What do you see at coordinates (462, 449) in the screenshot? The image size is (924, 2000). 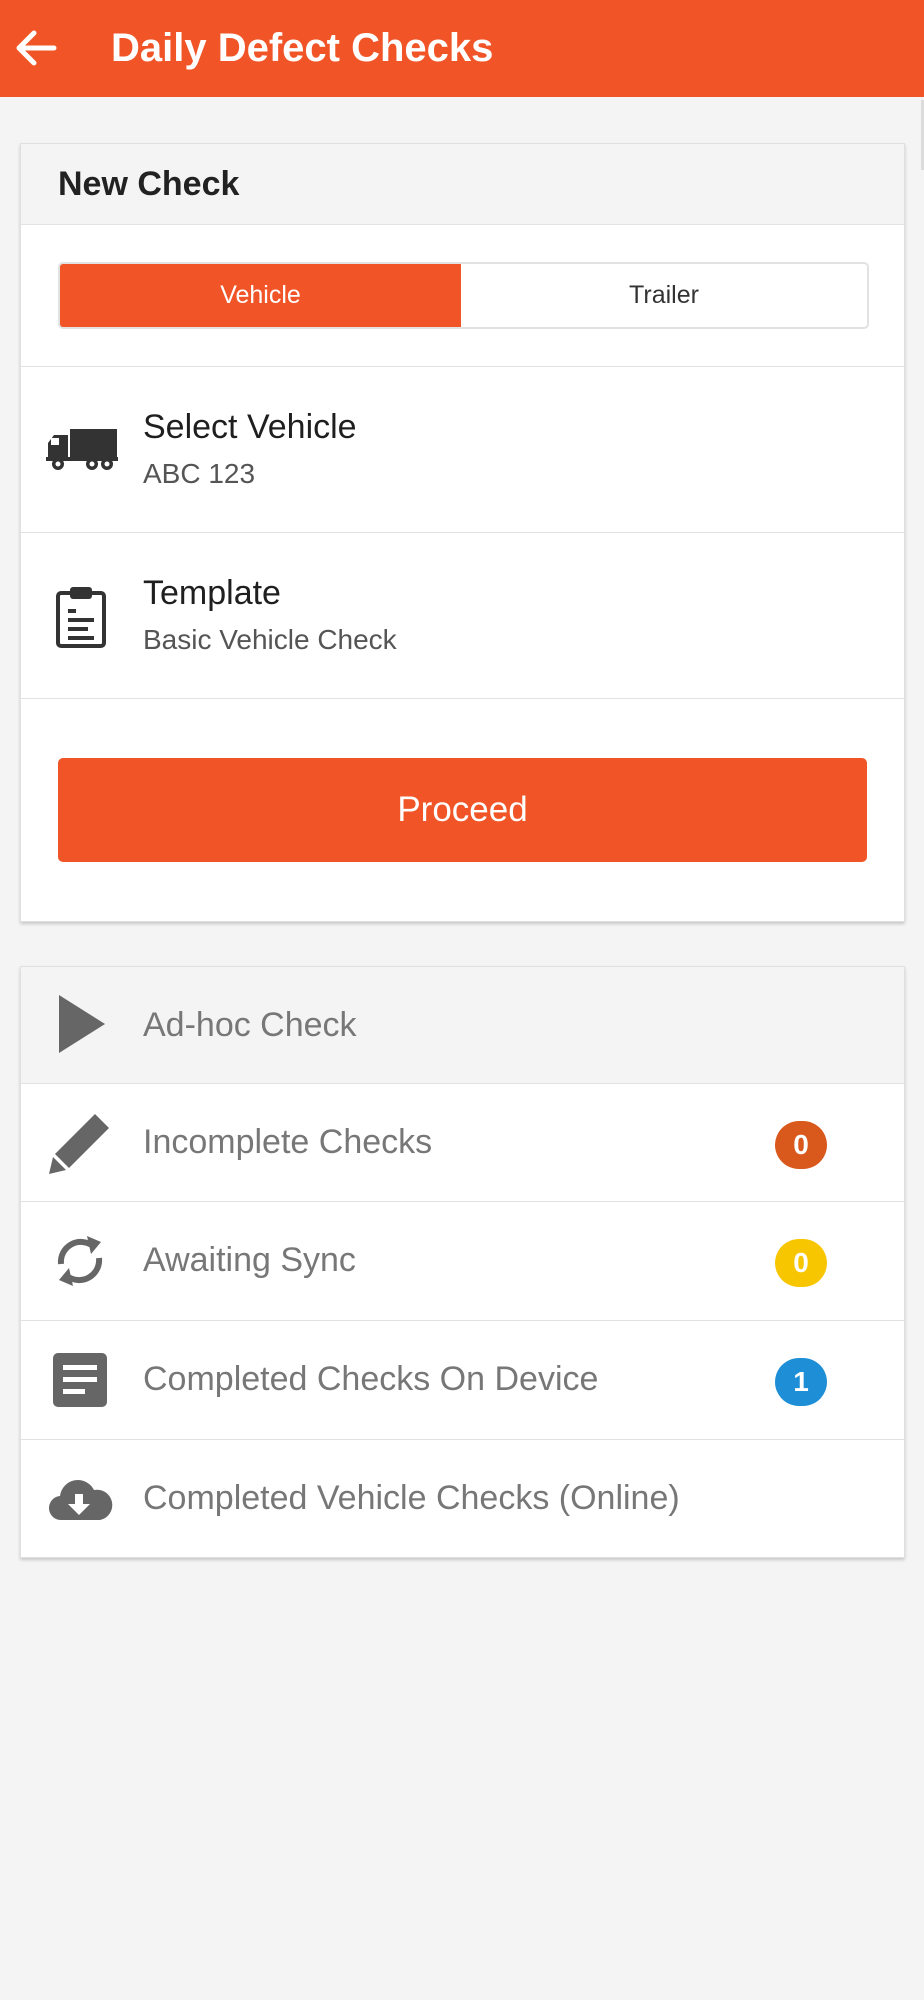 I see `select-vehicle-row: Select Vehicle ABC 123` at bounding box center [462, 449].